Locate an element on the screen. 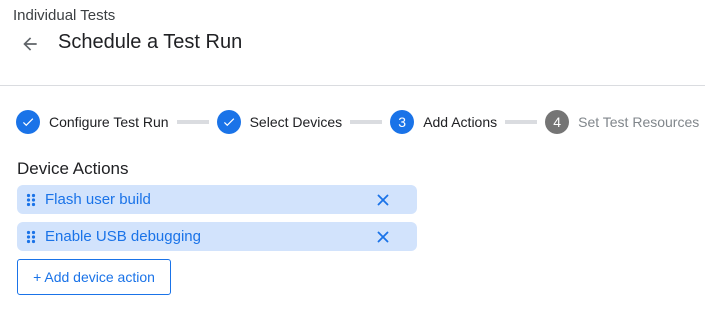 The width and height of the screenshot is (705, 310). step-select-devices: Select Devices is located at coordinates (279, 122).